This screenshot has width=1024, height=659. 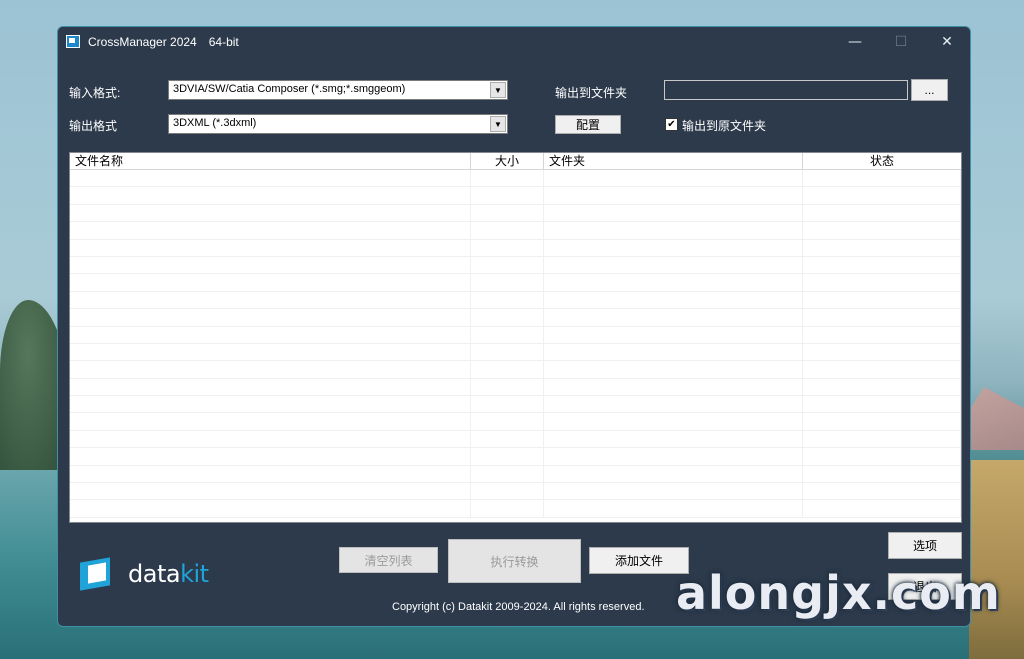 I want to click on output-format-select: 3DXML (*.3dxml) ▼, so click(x=338, y=124).